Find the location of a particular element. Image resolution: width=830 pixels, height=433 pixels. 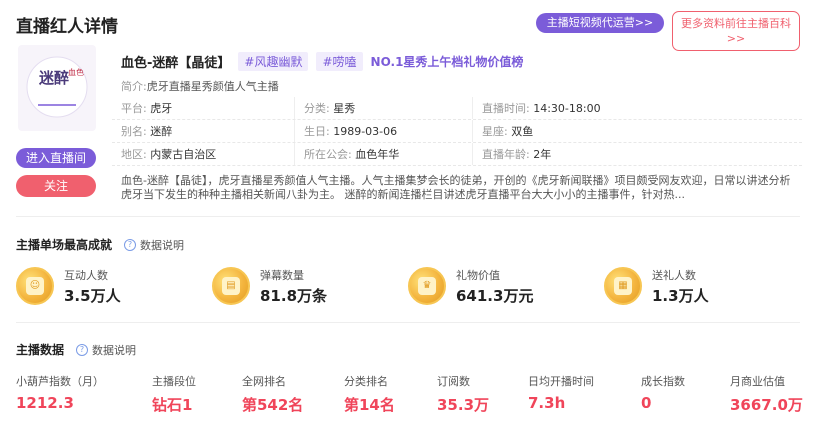

stat-daily-live-hours: 日均开播时间 7.3h is located at coordinates (561, 393).